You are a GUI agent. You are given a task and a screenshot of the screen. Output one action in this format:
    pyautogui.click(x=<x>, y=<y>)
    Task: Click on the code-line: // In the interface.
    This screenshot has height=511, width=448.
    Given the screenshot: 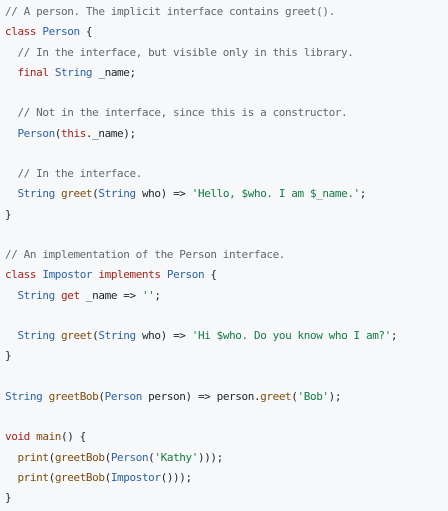 What is the action you would take?
    pyautogui.click(x=226, y=174)
    